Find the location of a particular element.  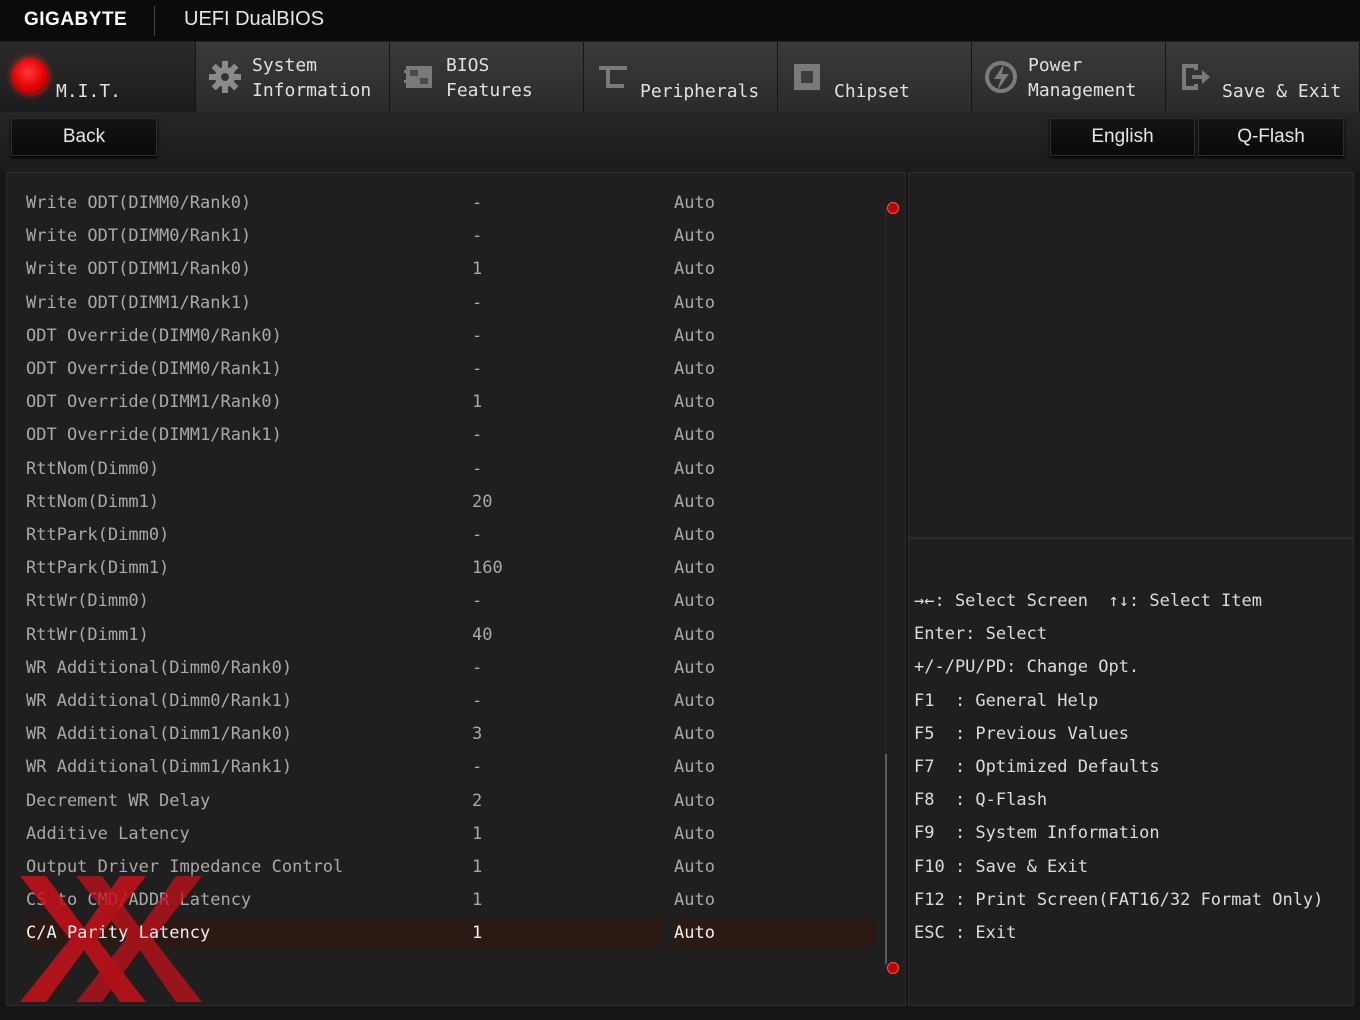

setting-name: ODT Override(DIMM1/Rank0) is located at coordinates (154, 402).